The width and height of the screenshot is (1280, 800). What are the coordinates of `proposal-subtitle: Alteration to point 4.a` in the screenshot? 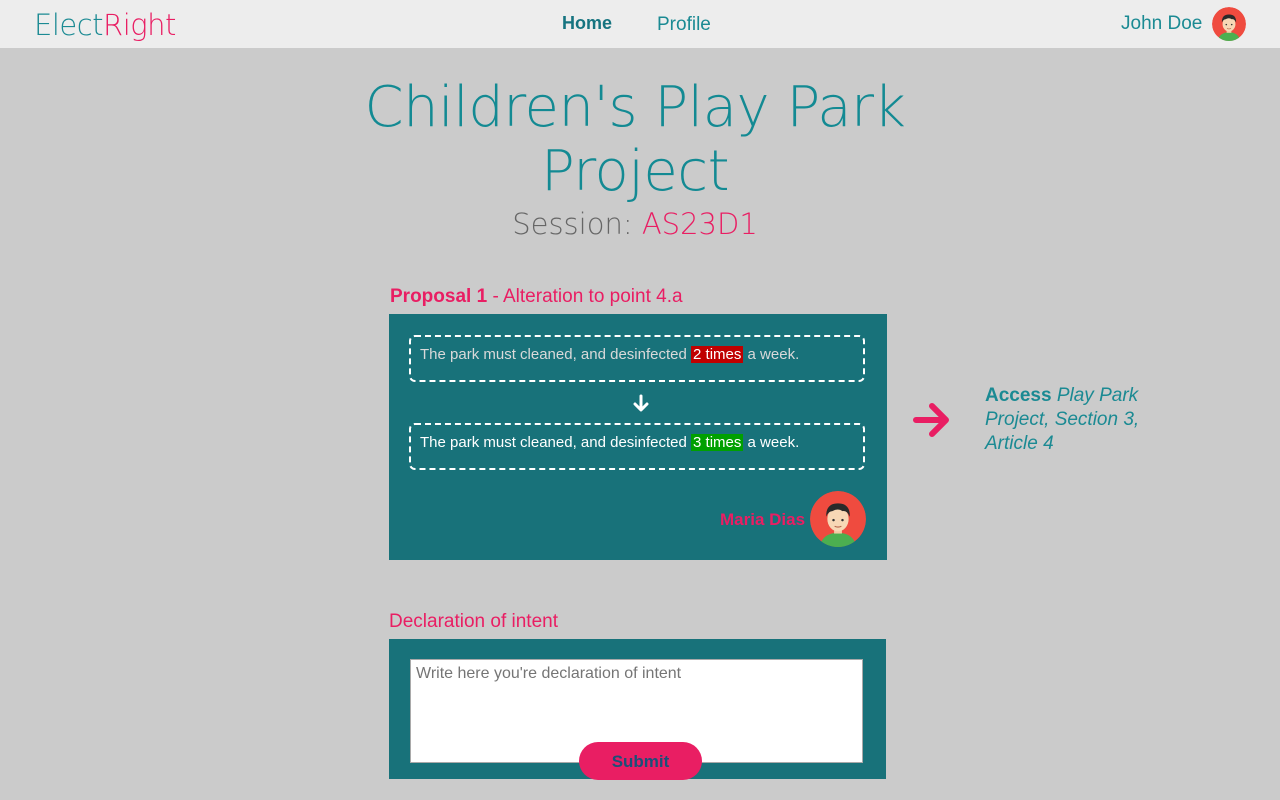 It's located at (593, 296).